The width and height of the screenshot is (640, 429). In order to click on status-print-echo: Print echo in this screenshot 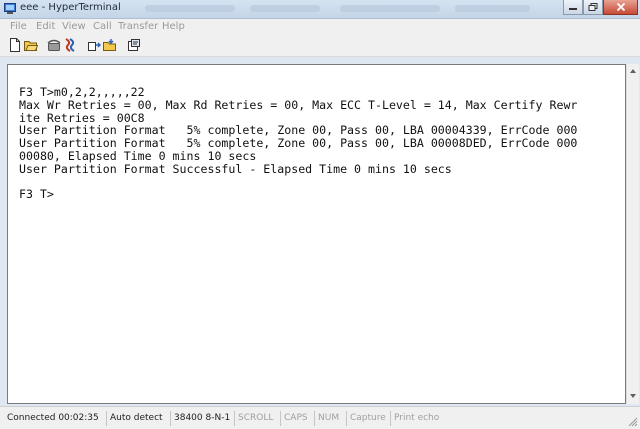, I will do `click(418, 418)`.